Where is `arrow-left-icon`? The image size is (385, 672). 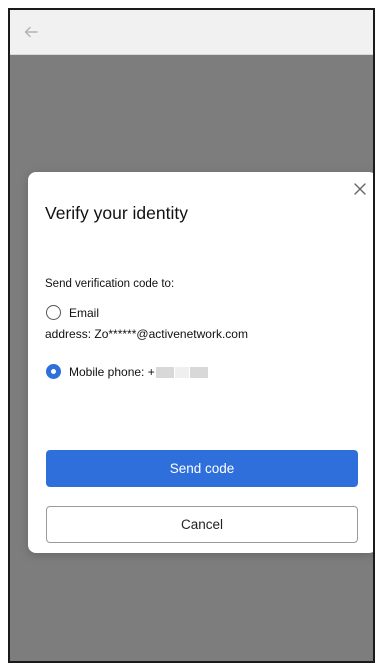 arrow-left-icon is located at coordinates (31, 32).